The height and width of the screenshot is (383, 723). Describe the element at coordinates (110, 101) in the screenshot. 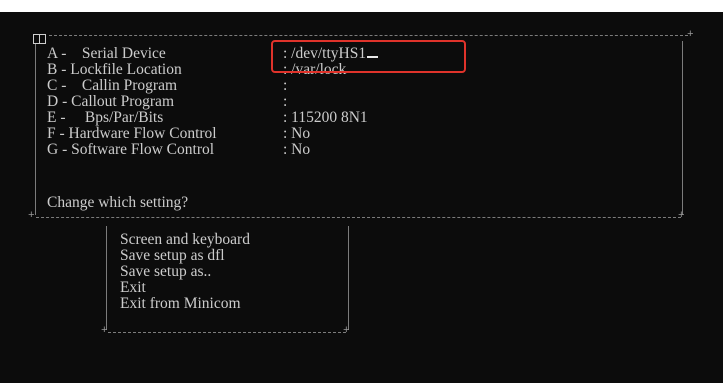

I see `setting-label: D - Callout Program` at that location.